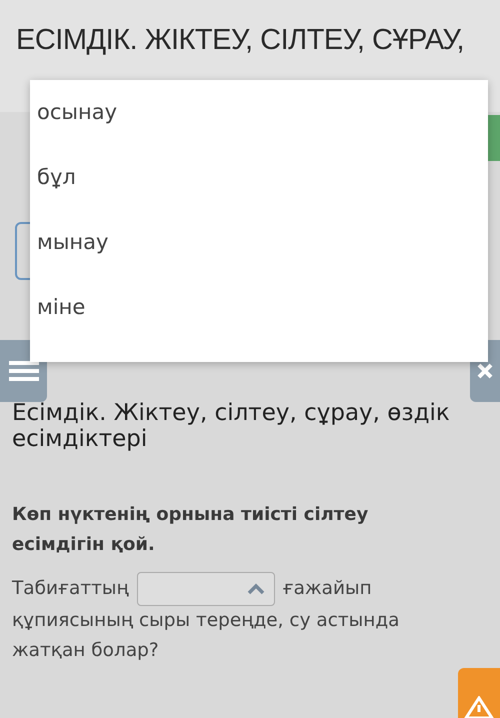 Image resolution: width=500 pixels, height=718 pixels. What do you see at coordinates (479, 707) in the screenshot?
I see `warning-icon` at bounding box center [479, 707].